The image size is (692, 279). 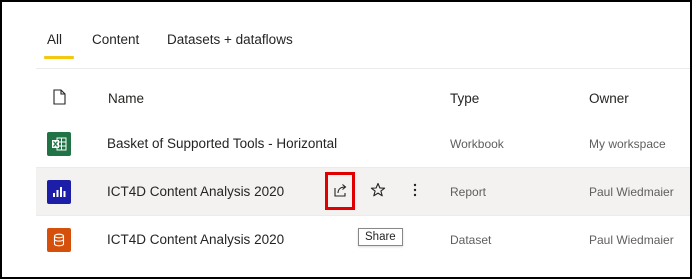 I want to click on column-header-owner: Owner, so click(x=609, y=98).